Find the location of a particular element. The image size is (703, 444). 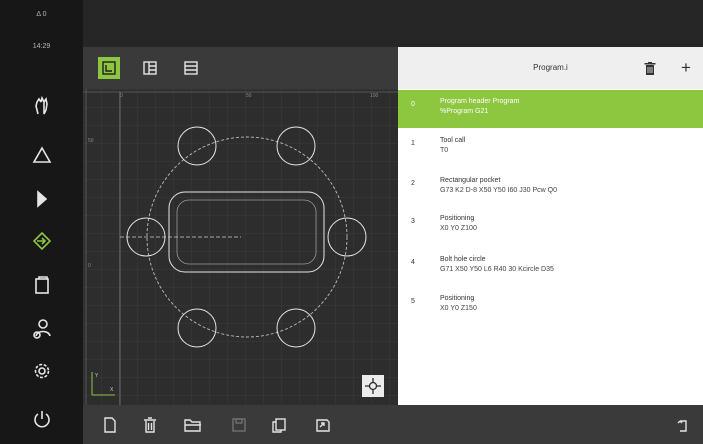

open-folder-icon is located at coordinates (192, 425).